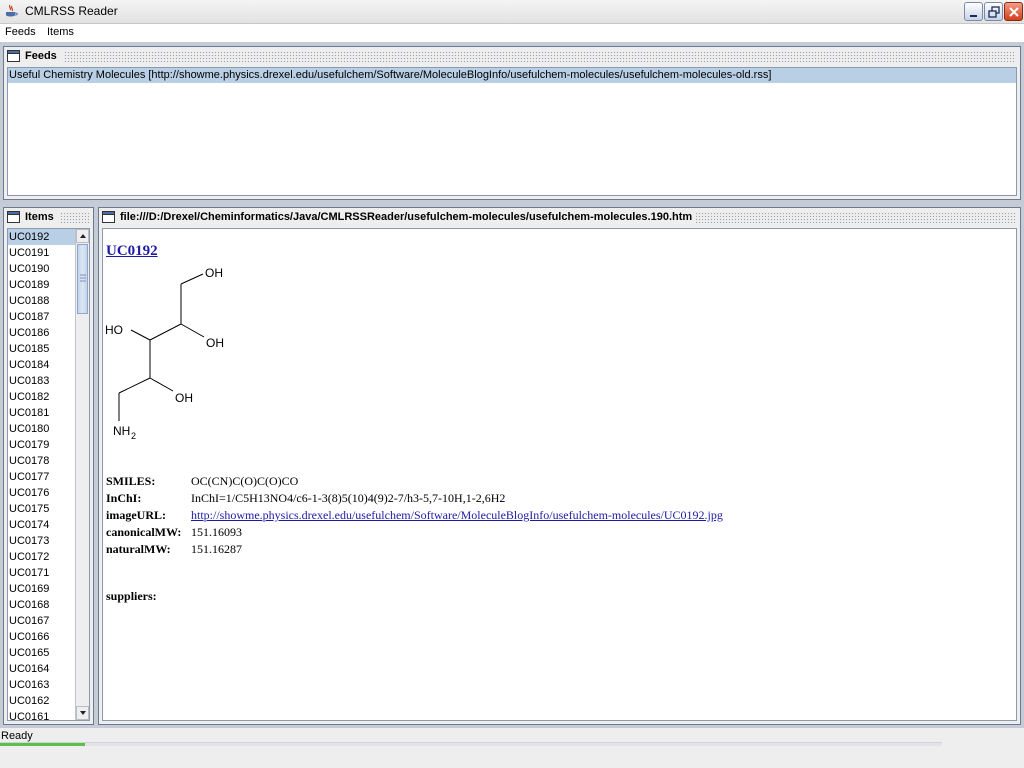 Image resolution: width=1024 pixels, height=768 pixels. What do you see at coordinates (44, 429) in the screenshot?
I see `list-item: UC0180` at bounding box center [44, 429].